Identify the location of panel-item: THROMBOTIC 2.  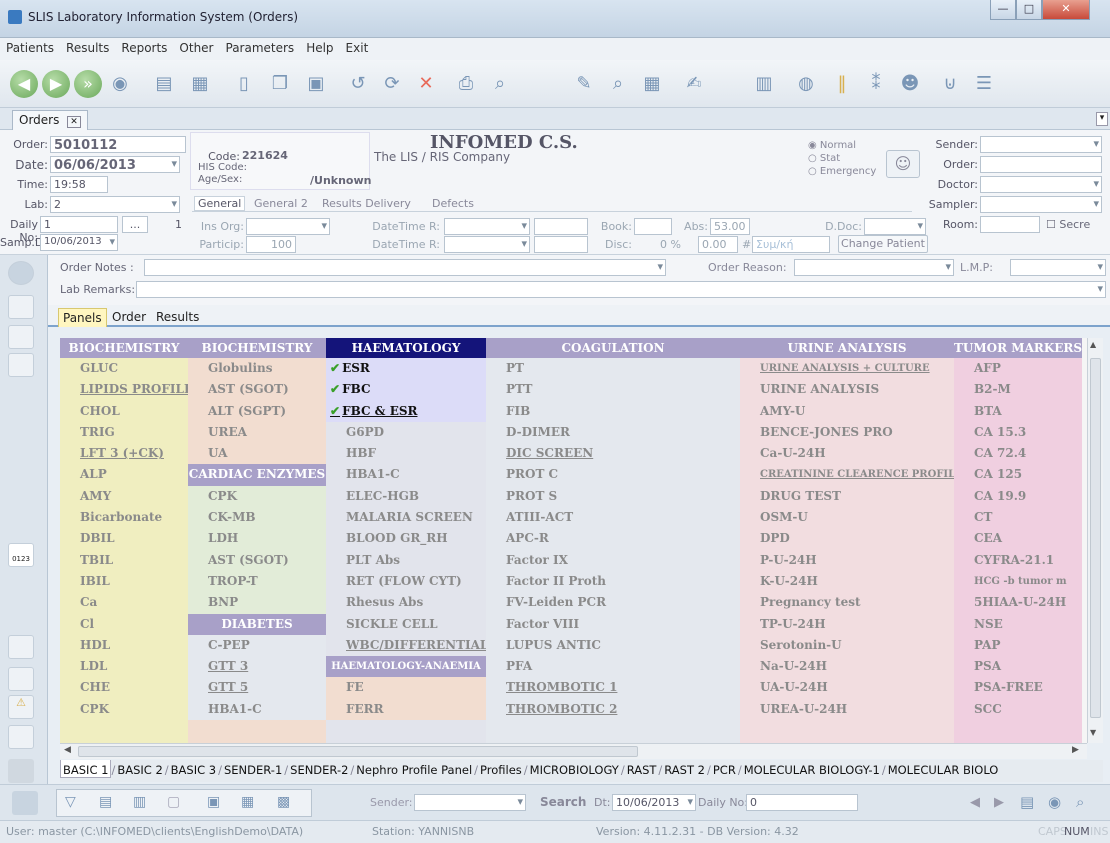
(613, 709).